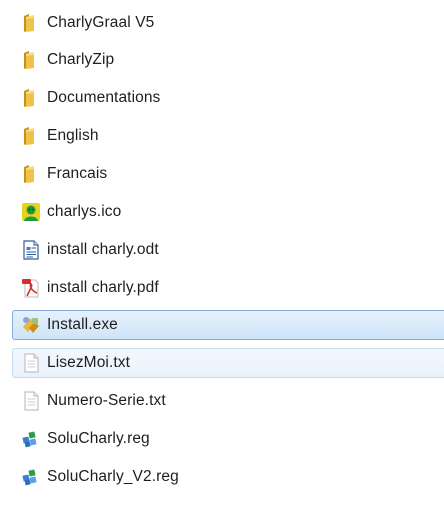 The width and height of the screenshot is (444, 523). Describe the element at coordinates (101, 22) in the screenshot. I see `file-name: CharlyGraal V5` at that location.